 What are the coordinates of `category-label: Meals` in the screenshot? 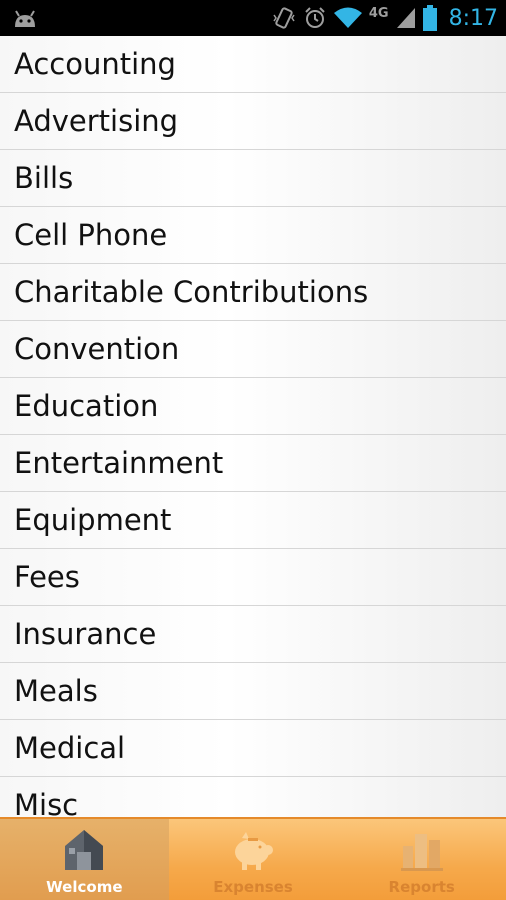 It's located at (56, 691).